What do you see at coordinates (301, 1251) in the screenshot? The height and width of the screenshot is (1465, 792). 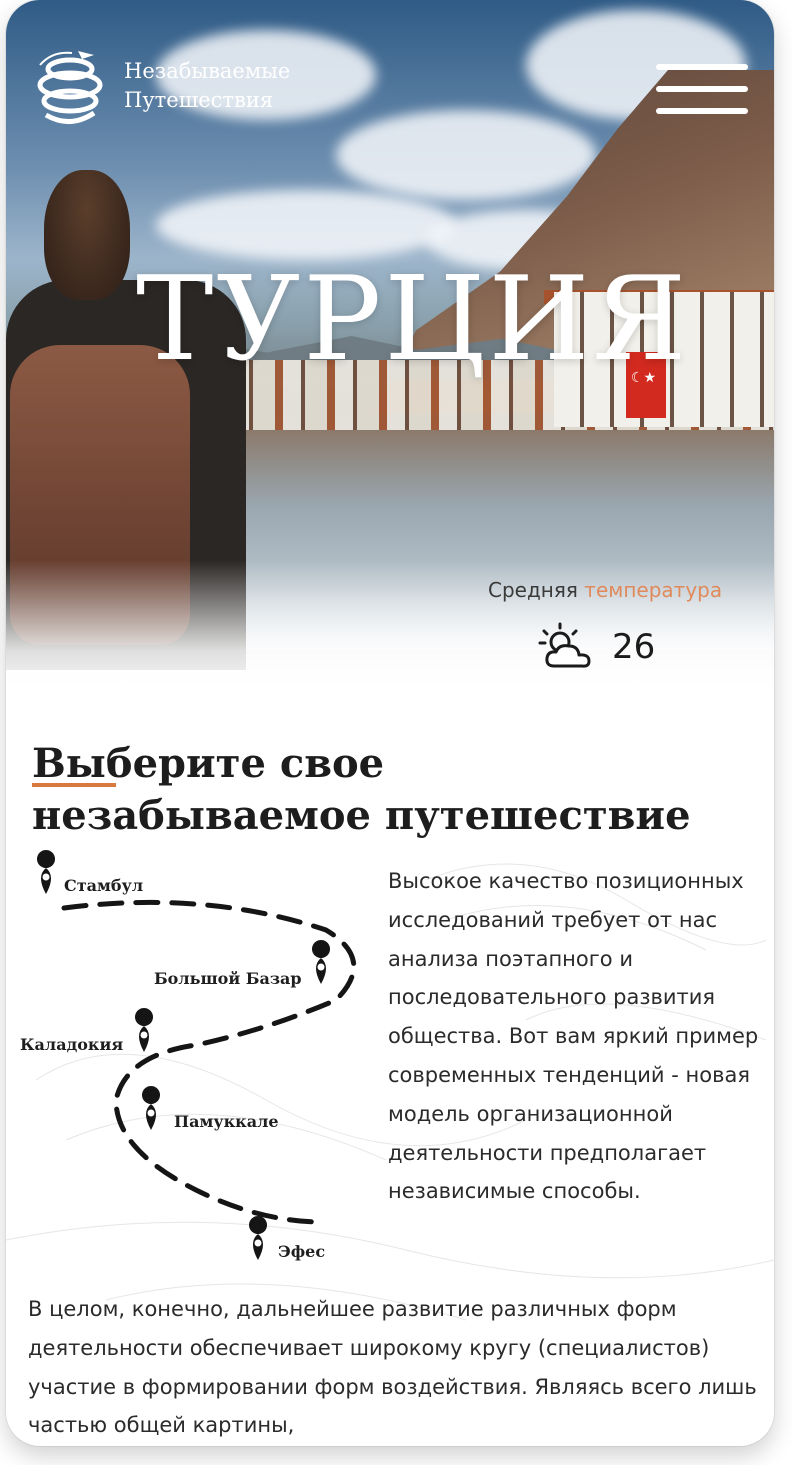 I see `stop-label: Эфес` at bounding box center [301, 1251].